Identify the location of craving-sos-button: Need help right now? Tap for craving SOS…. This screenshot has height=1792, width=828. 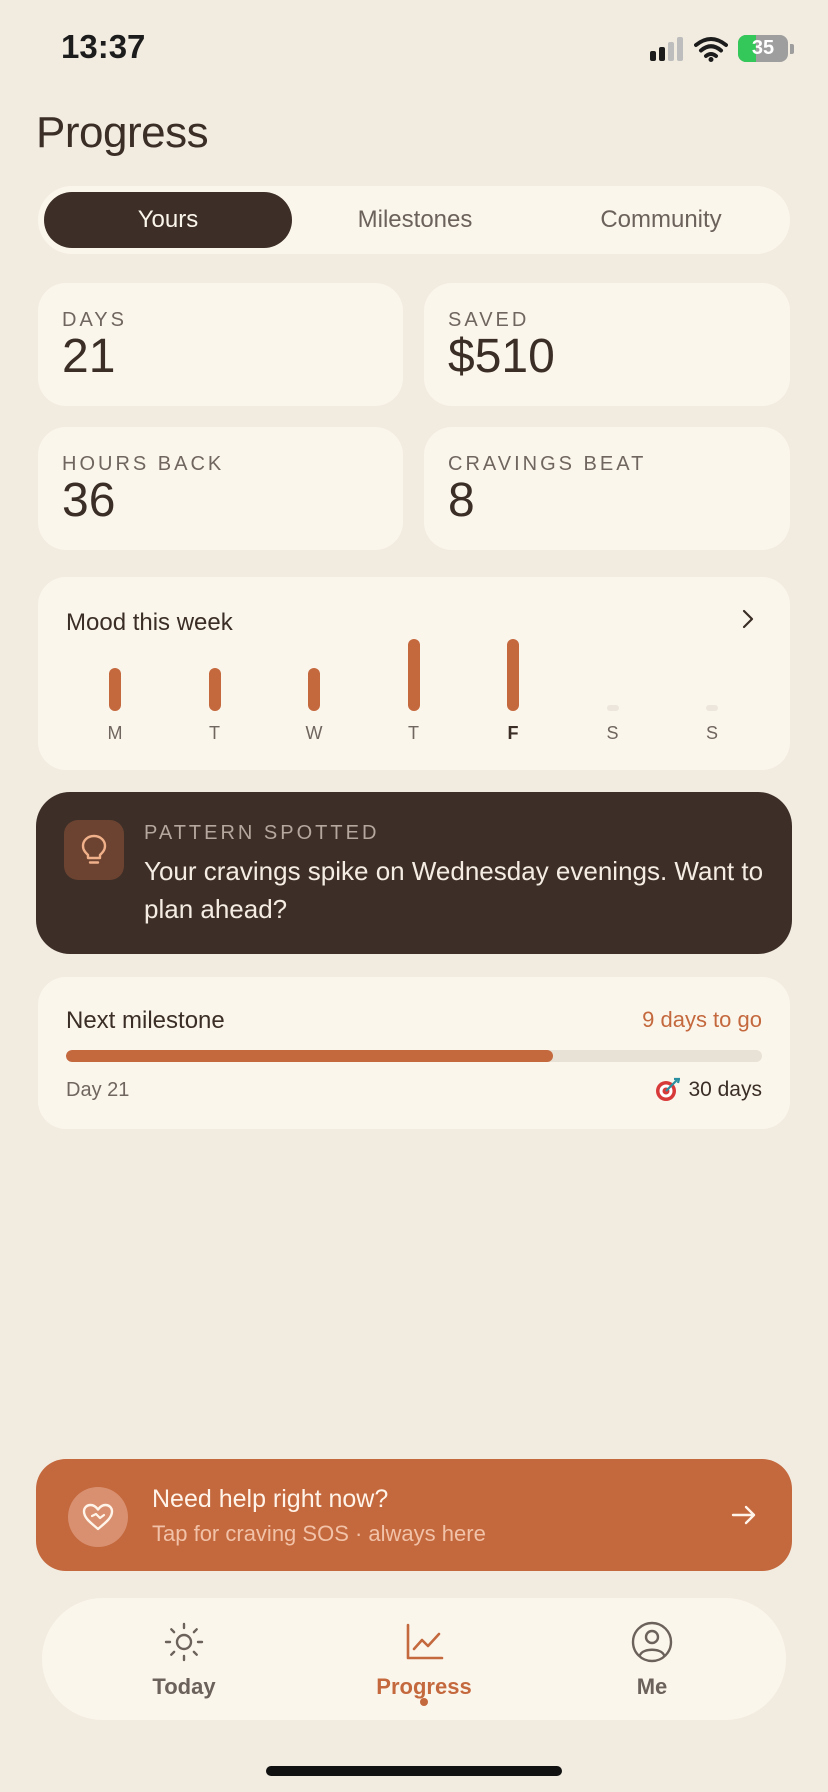
(414, 1515).